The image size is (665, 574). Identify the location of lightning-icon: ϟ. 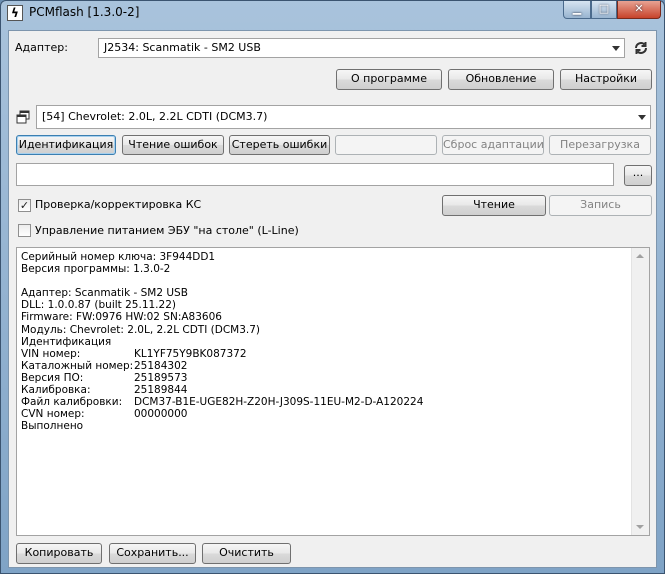
(15, 13).